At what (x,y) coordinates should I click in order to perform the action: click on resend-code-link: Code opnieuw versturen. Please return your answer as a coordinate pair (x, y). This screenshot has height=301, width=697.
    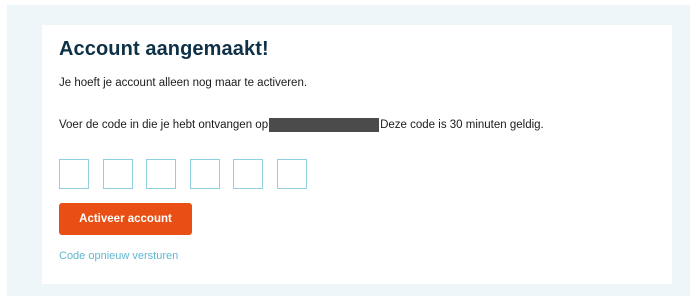
    Looking at the image, I should click on (118, 256).